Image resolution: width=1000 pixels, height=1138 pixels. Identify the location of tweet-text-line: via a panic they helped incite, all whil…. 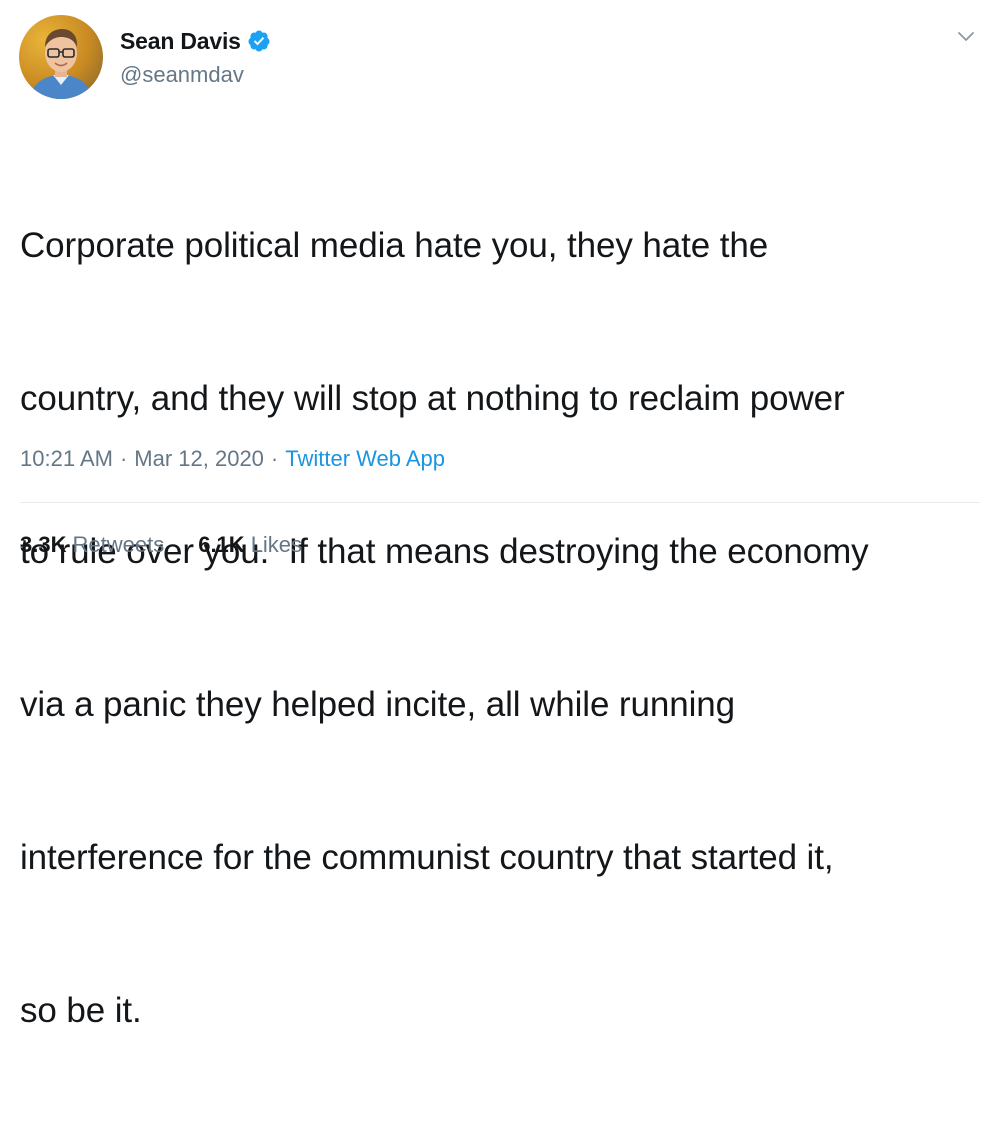
(377, 704).